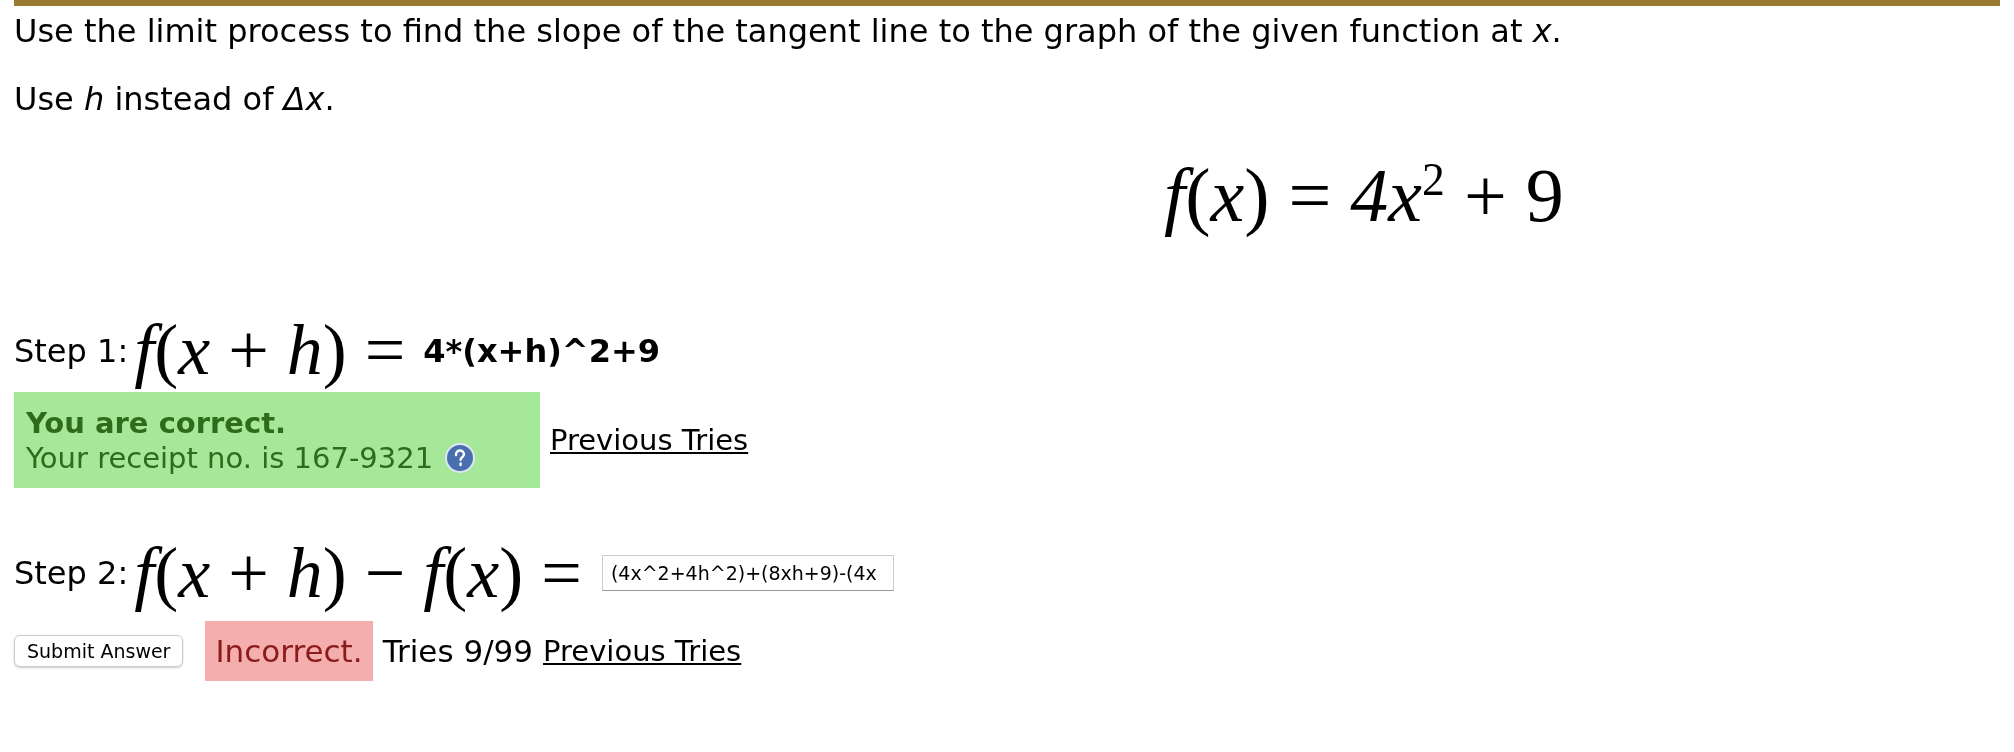 This screenshot has height=752, width=2014. I want to click on instruction-text: Use the limit process to find the slope of the tangent line to the graph of the given function at x., so click(788, 31).